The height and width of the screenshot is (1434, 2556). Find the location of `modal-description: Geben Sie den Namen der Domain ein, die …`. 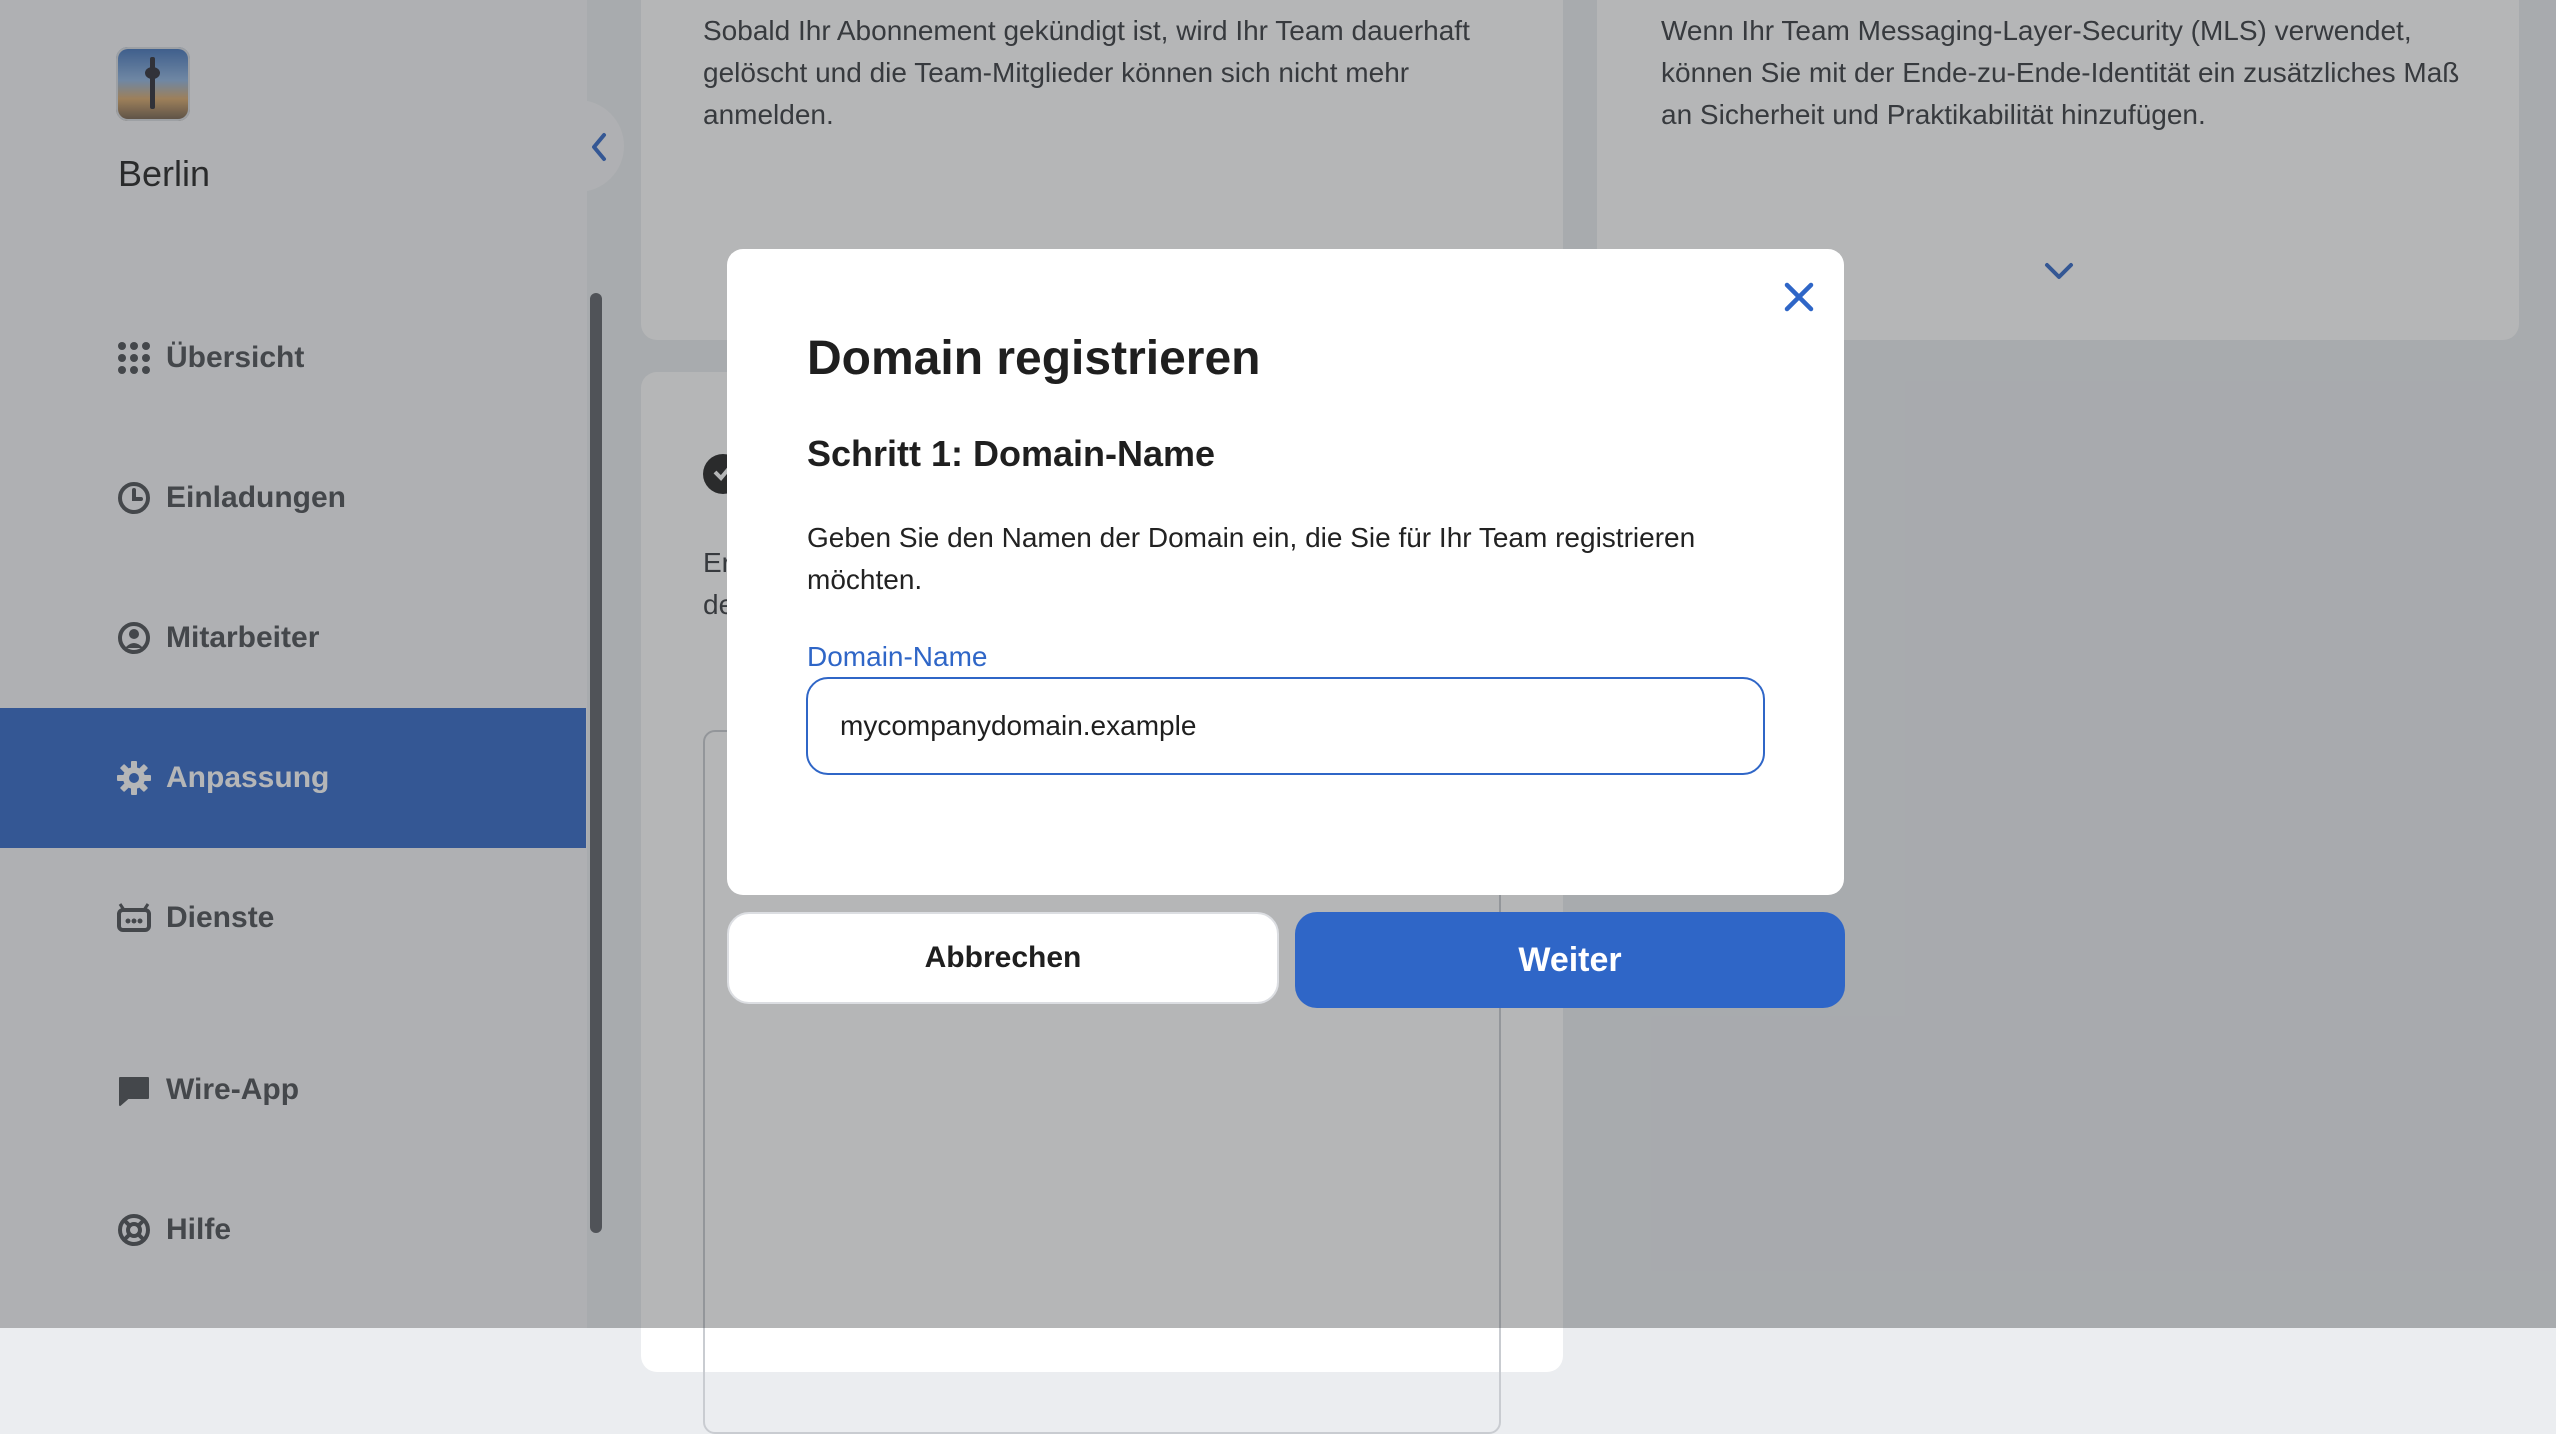

modal-description: Geben Sie den Namen der Domain ein, die … is located at coordinates (1251, 558).